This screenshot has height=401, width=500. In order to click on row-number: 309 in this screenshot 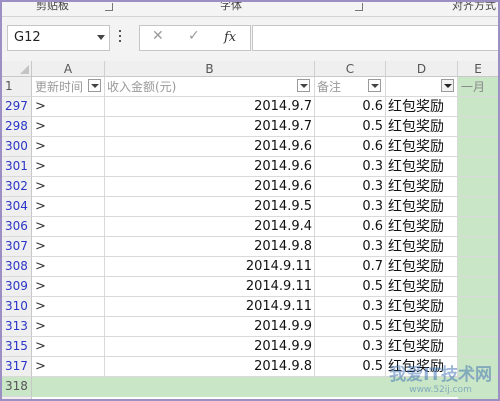, I will do `click(17, 287)`.